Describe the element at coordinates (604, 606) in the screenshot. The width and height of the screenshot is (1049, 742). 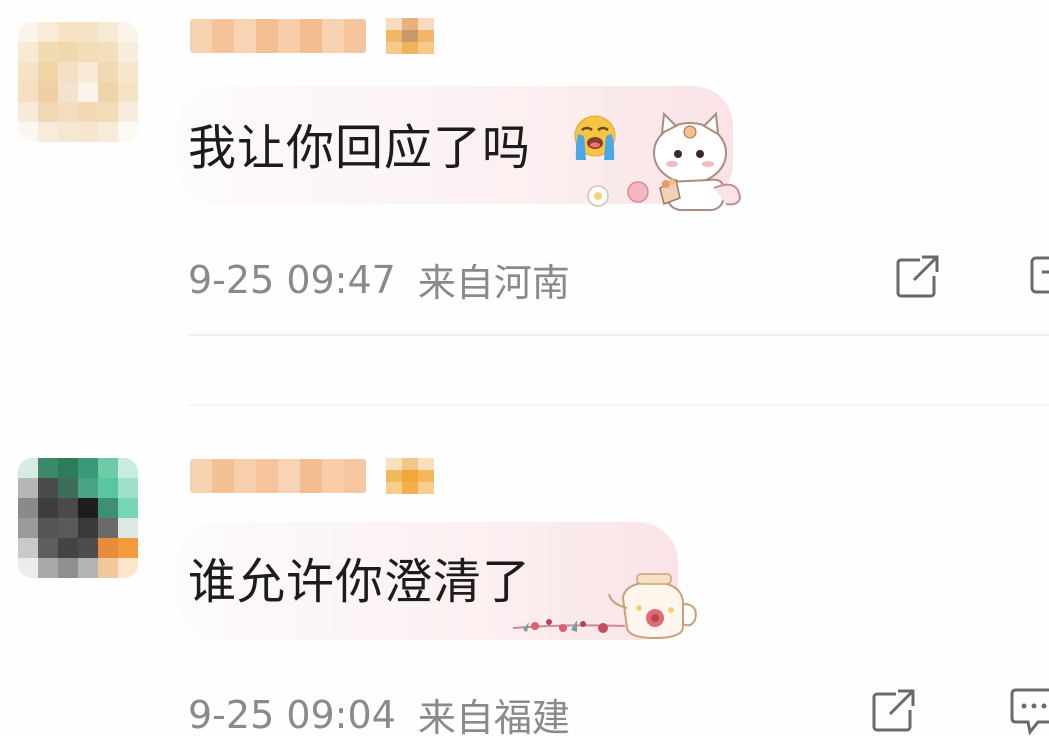
I see `teapot-flower-sticker` at that location.